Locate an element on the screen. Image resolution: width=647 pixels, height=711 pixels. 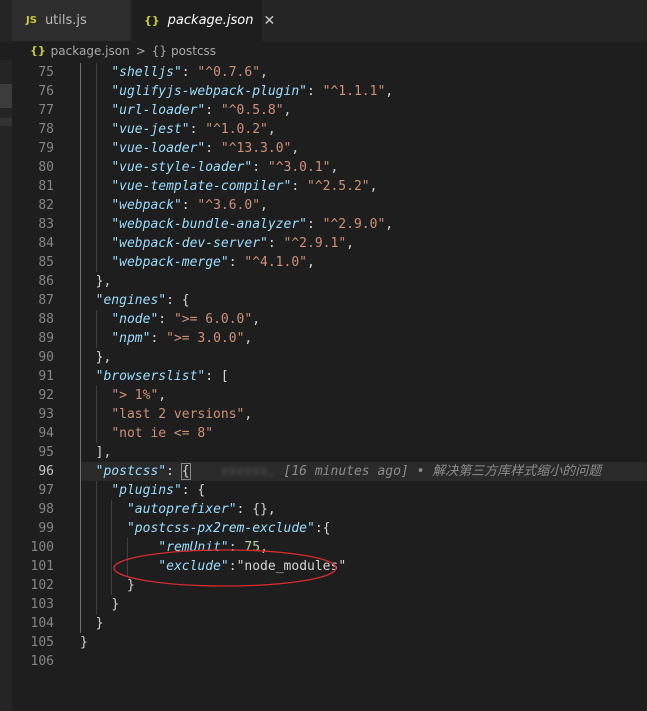
json-key: uglifyjs-webpack-plugin is located at coordinates (209, 91).